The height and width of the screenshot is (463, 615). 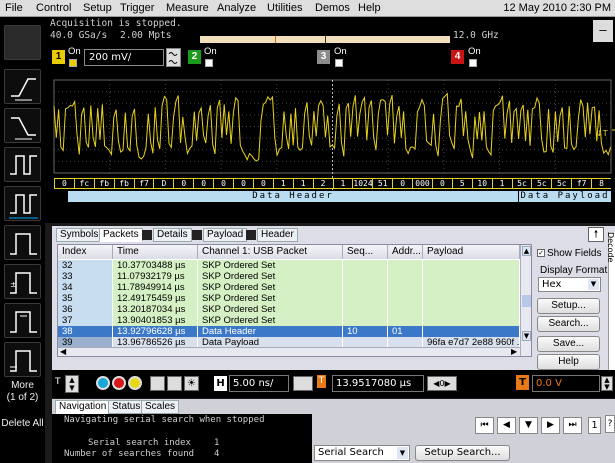 I want to click on period-button, so click(x=22, y=203).